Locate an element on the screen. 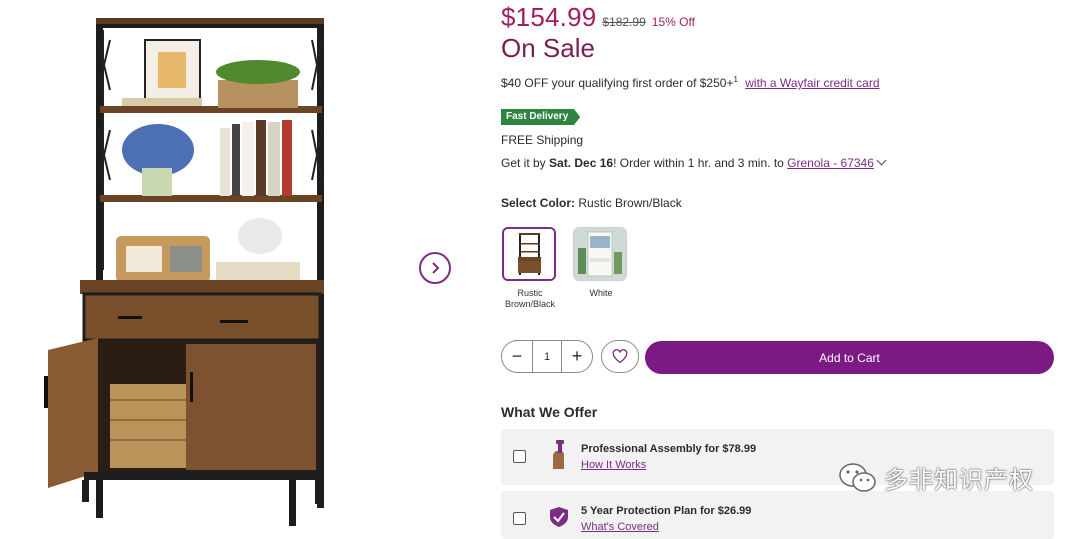 This screenshot has width=1080, height=539. quantity-value: 1 is located at coordinates (547, 356).